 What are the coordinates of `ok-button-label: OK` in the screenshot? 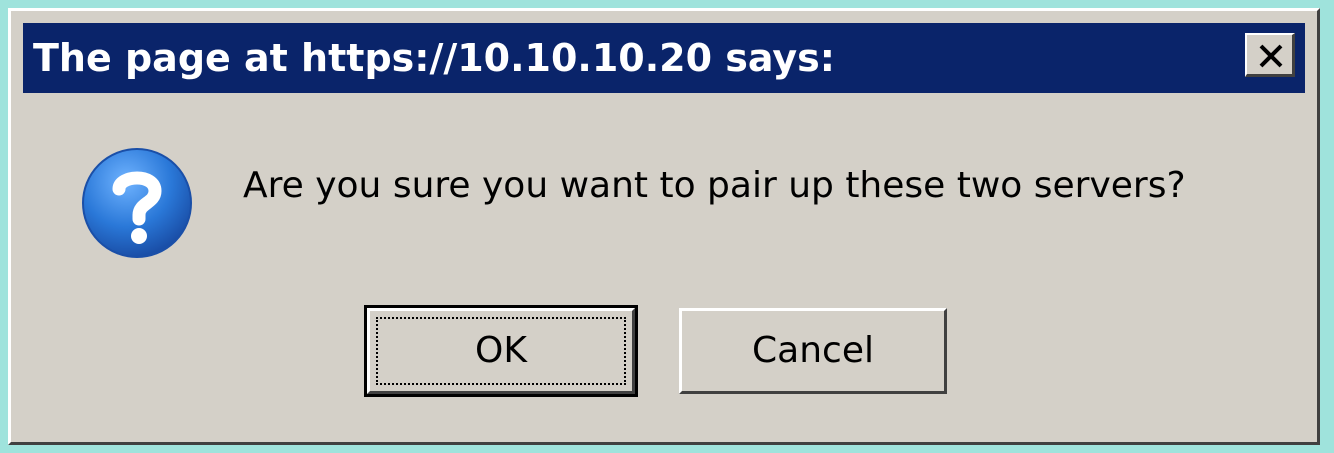 It's located at (501, 350).